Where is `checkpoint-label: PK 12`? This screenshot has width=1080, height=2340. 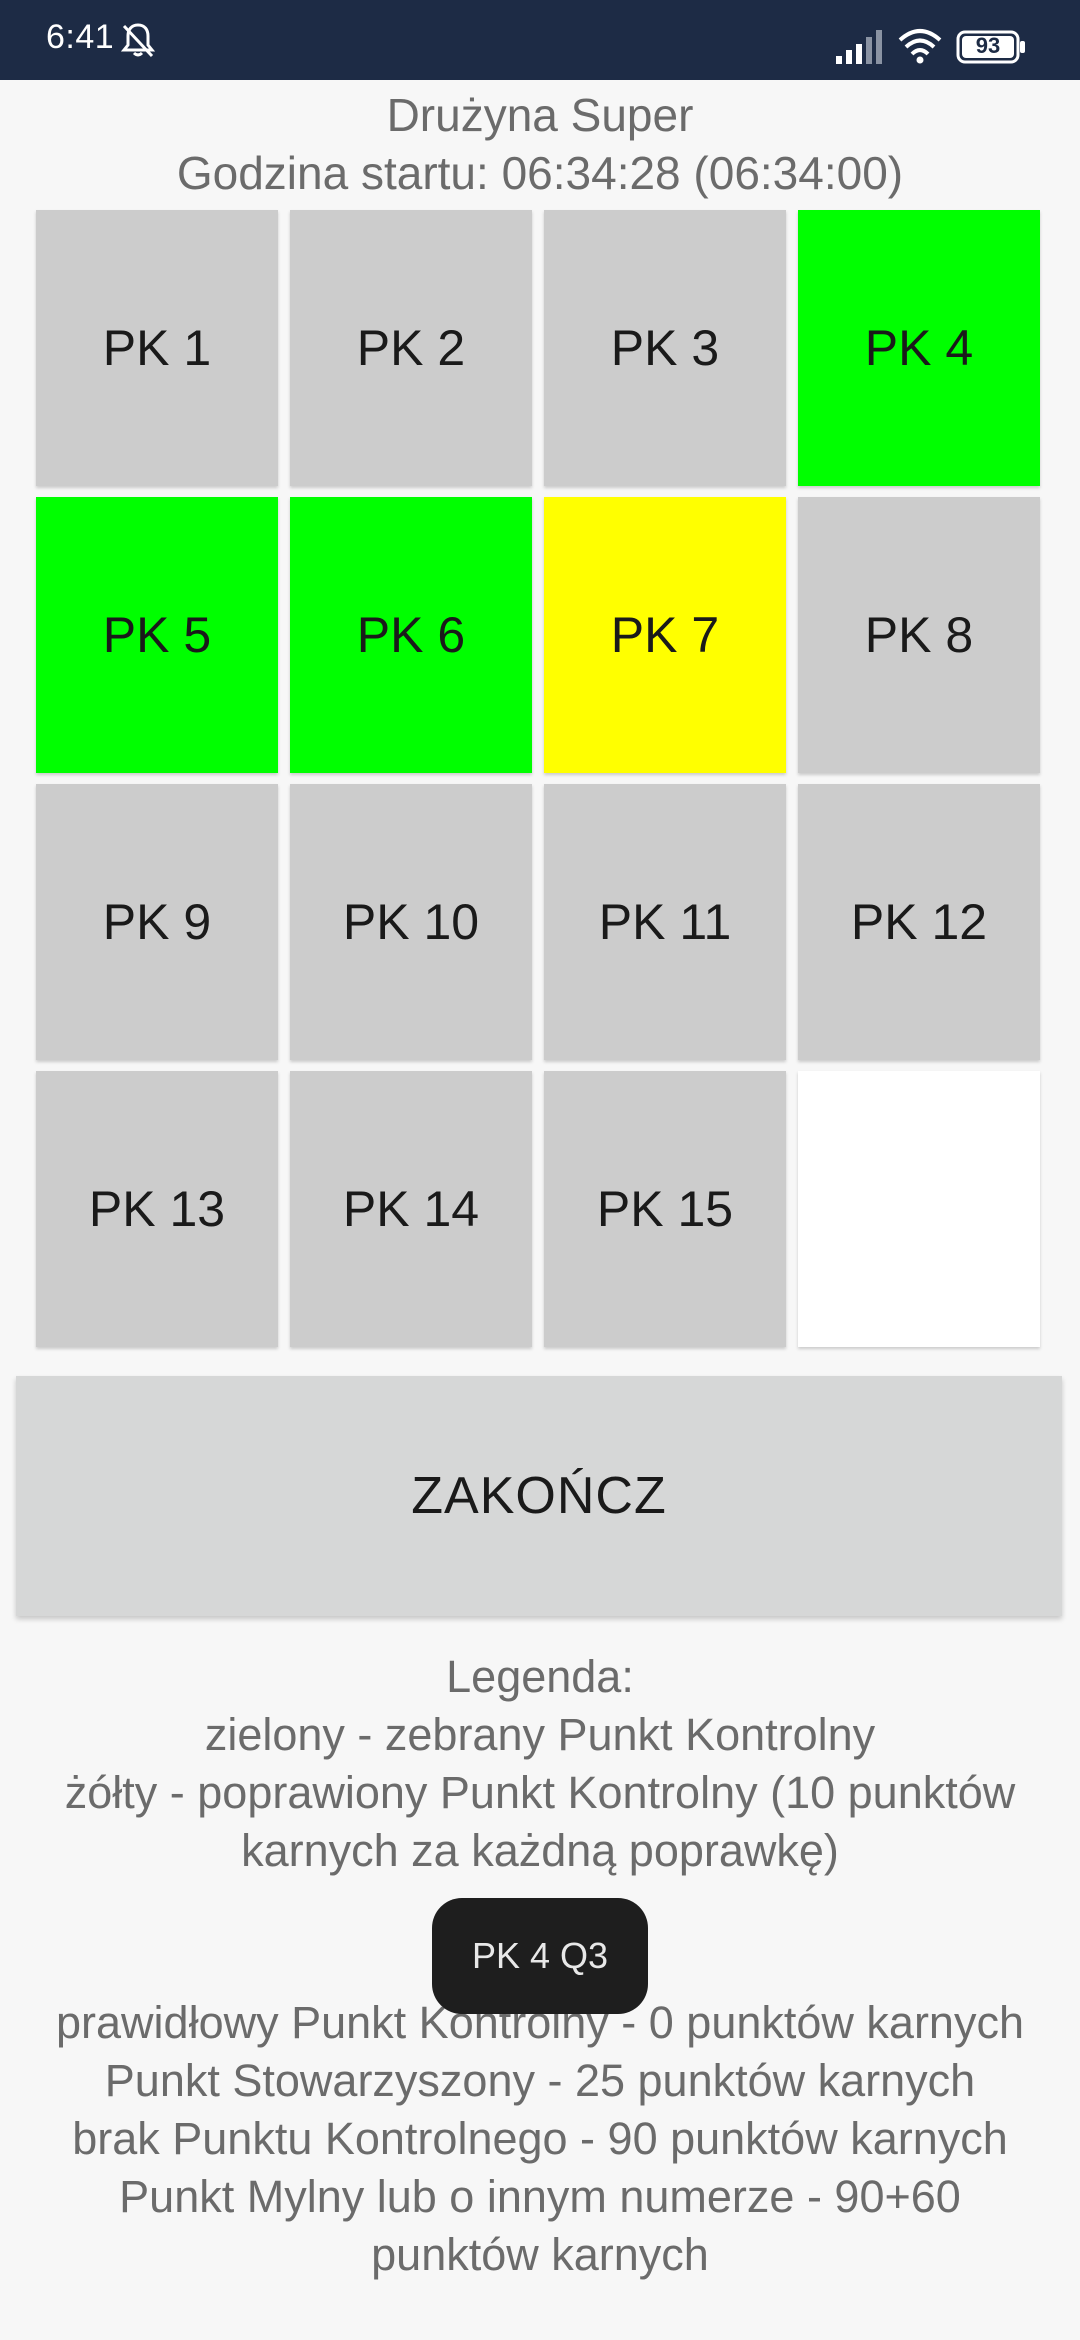
checkpoint-label: PK 12 is located at coordinates (919, 922).